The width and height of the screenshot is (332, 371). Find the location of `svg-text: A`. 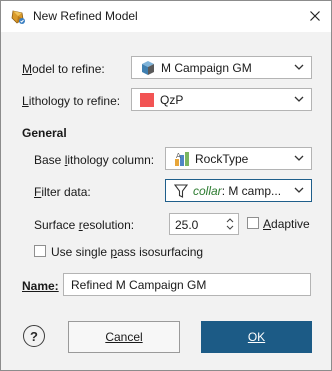

svg-text: A is located at coordinates (178, 156).